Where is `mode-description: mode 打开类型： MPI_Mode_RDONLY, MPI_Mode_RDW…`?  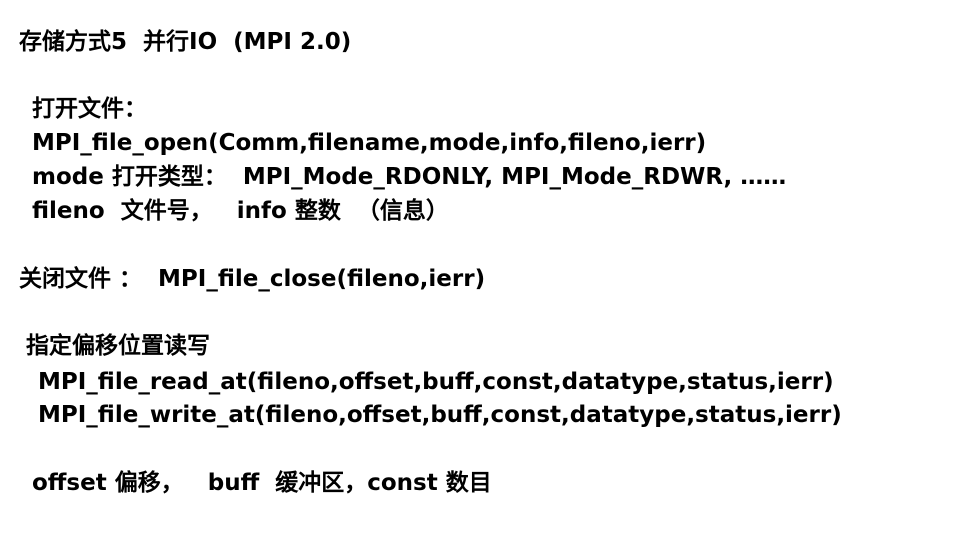 mode-description: mode 打开类型： MPI_Mode_RDONLY, MPI_Mode_RDW… is located at coordinates (409, 177).